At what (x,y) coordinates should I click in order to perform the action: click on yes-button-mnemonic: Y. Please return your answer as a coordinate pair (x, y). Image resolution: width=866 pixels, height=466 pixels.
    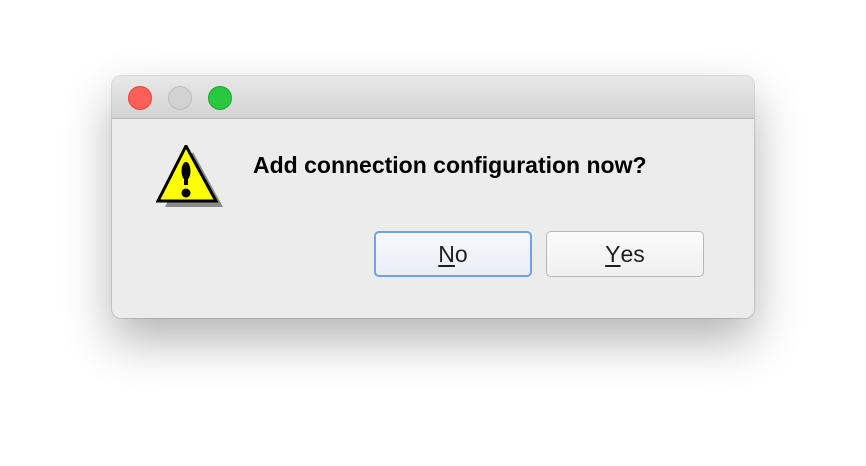
    Looking at the image, I should click on (613, 253).